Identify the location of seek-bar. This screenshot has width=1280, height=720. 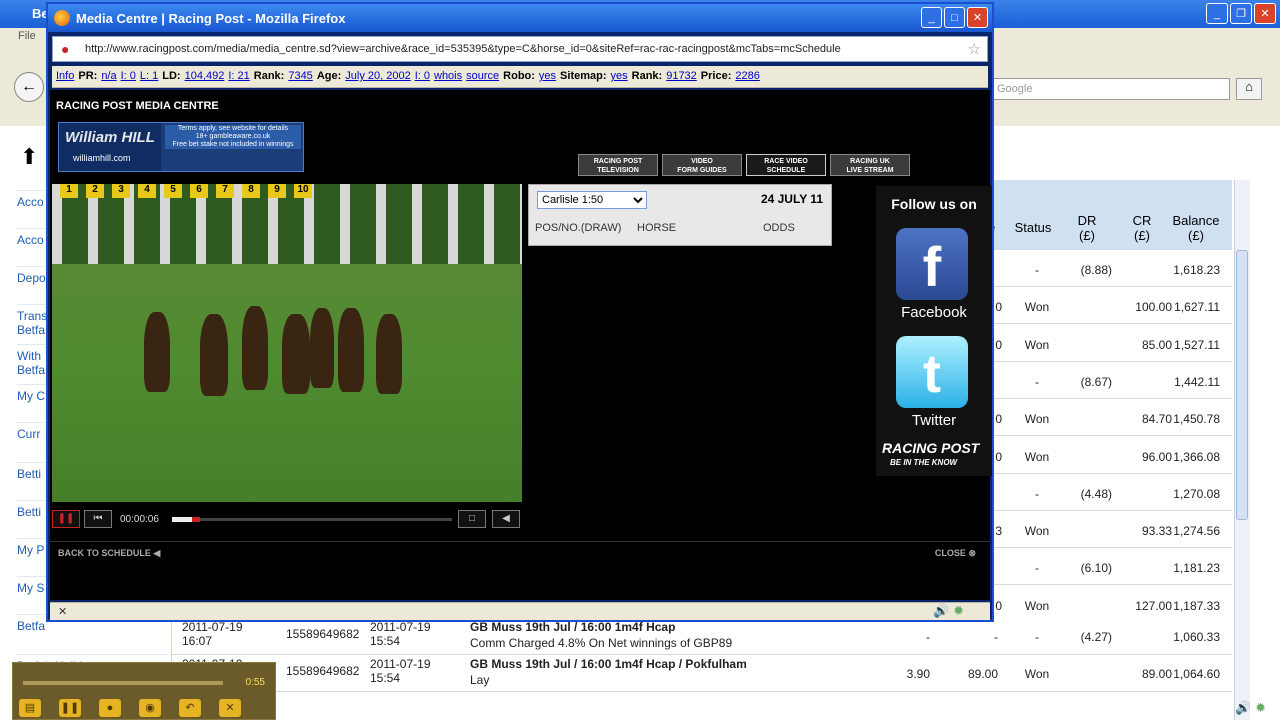
(312, 519).